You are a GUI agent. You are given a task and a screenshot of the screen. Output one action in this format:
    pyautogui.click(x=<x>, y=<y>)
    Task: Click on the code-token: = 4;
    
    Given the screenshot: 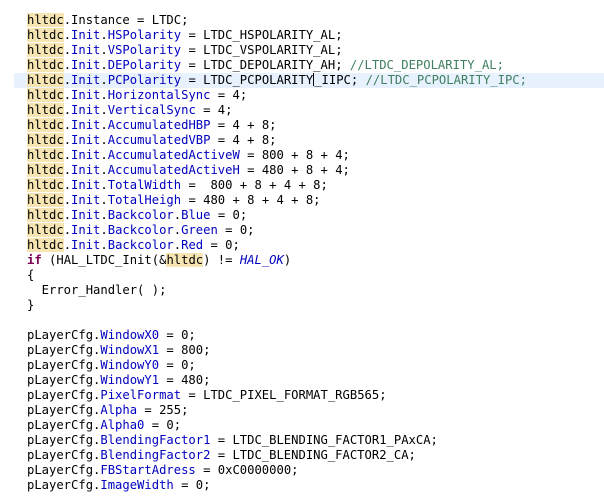 What is the action you would take?
    pyautogui.click(x=229, y=95)
    